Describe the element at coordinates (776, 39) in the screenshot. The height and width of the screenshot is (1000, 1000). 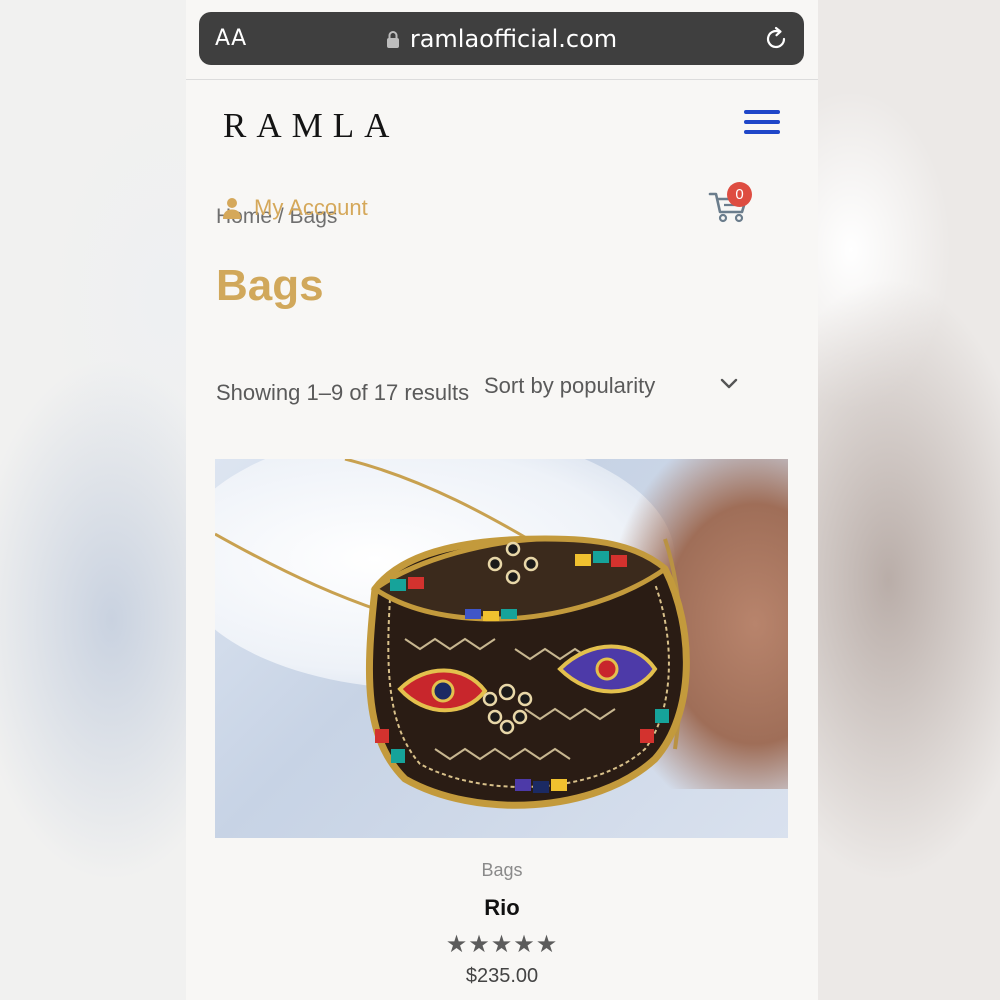
I see `reload-icon` at that location.